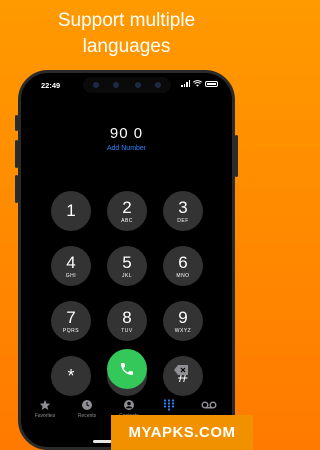 The width and height of the screenshot is (320, 450). Describe the element at coordinates (71, 262) in the screenshot. I see `key-digit: 4` at that location.